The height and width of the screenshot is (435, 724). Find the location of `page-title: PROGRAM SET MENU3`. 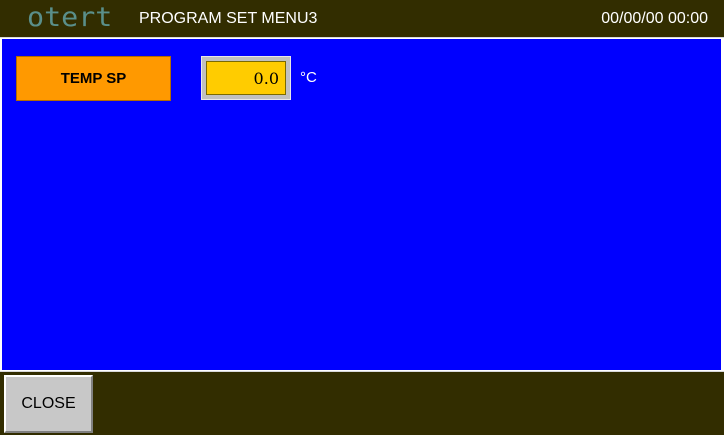

page-title: PROGRAM SET MENU3 is located at coordinates (228, 18).